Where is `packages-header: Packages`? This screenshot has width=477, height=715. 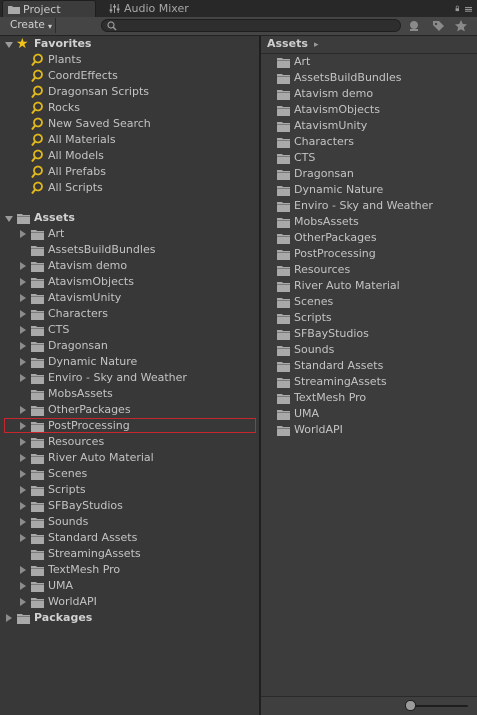
packages-header: Packages is located at coordinates (129, 618).